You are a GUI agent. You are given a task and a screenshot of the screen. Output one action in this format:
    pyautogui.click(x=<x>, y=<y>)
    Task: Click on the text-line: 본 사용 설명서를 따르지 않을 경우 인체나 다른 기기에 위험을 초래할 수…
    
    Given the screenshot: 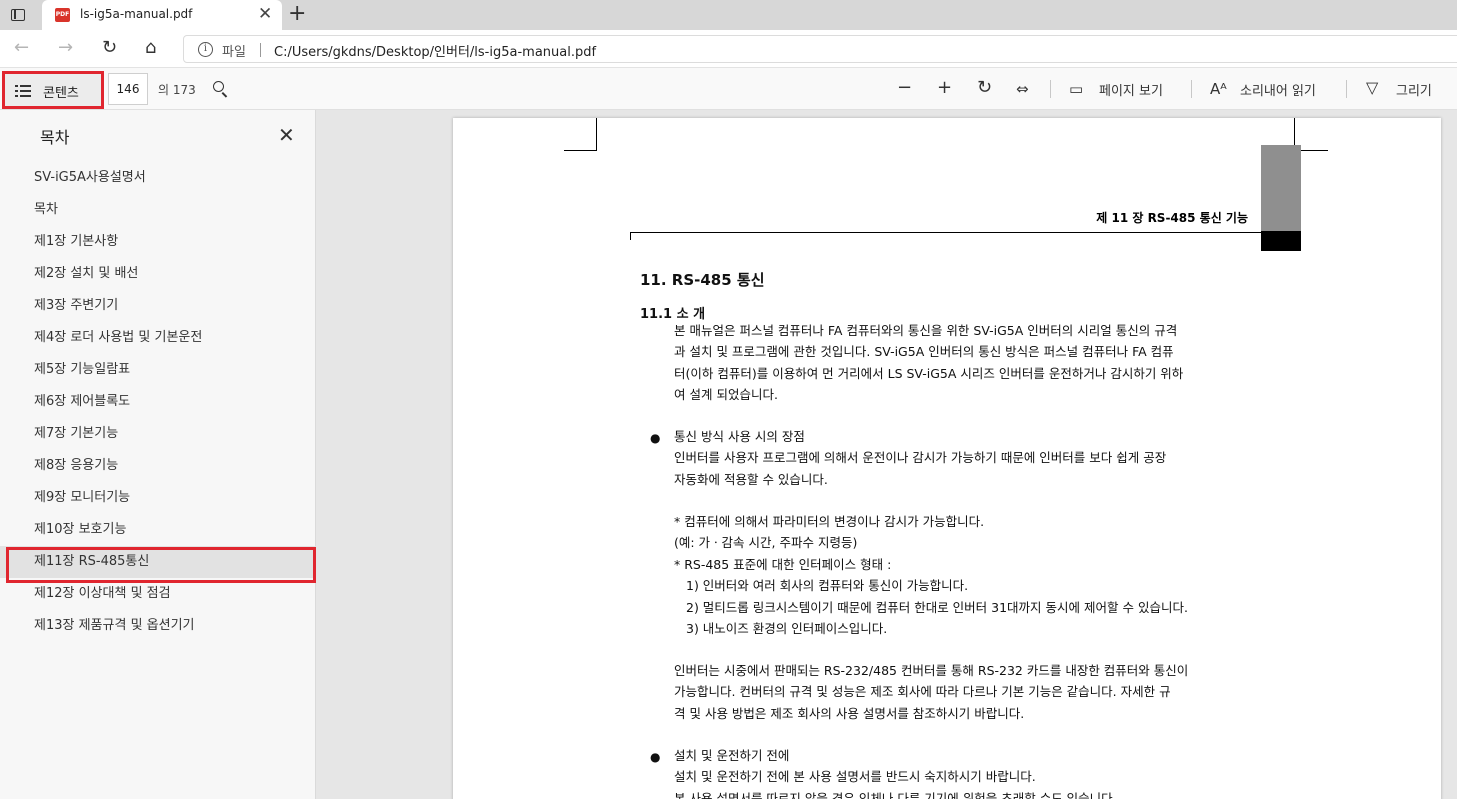 What is the action you would take?
    pyautogui.click(x=895, y=794)
    